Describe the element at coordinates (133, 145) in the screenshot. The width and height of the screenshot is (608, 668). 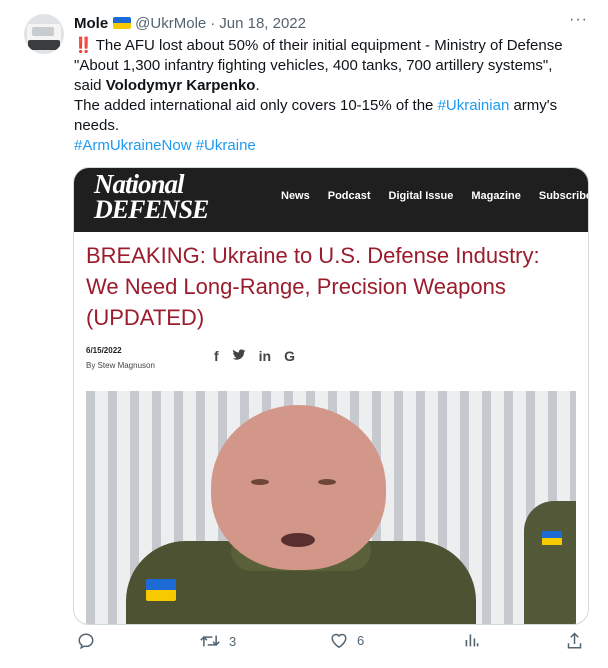
I see `hashtag-link: #ArmUkraineNow` at that location.